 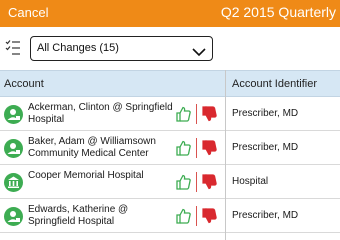 I want to click on top-bar: Cancel Q2 2015 Quarterly, so click(x=170, y=13).